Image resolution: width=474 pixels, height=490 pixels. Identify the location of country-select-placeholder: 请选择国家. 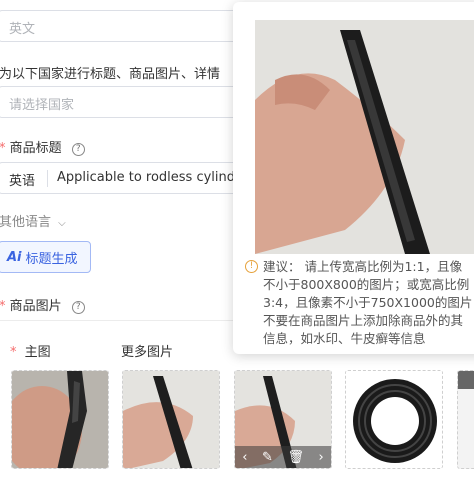
(42, 105).